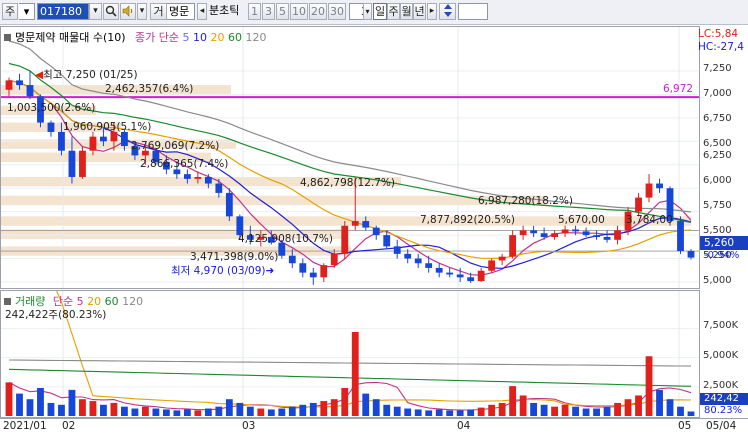 Image resolution: width=748 pixels, height=440 pixels. What do you see at coordinates (149, 89) in the screenshot?
I see `vp-label-1: 2,462,357(6.4%)` at bounding box center [149, 89].